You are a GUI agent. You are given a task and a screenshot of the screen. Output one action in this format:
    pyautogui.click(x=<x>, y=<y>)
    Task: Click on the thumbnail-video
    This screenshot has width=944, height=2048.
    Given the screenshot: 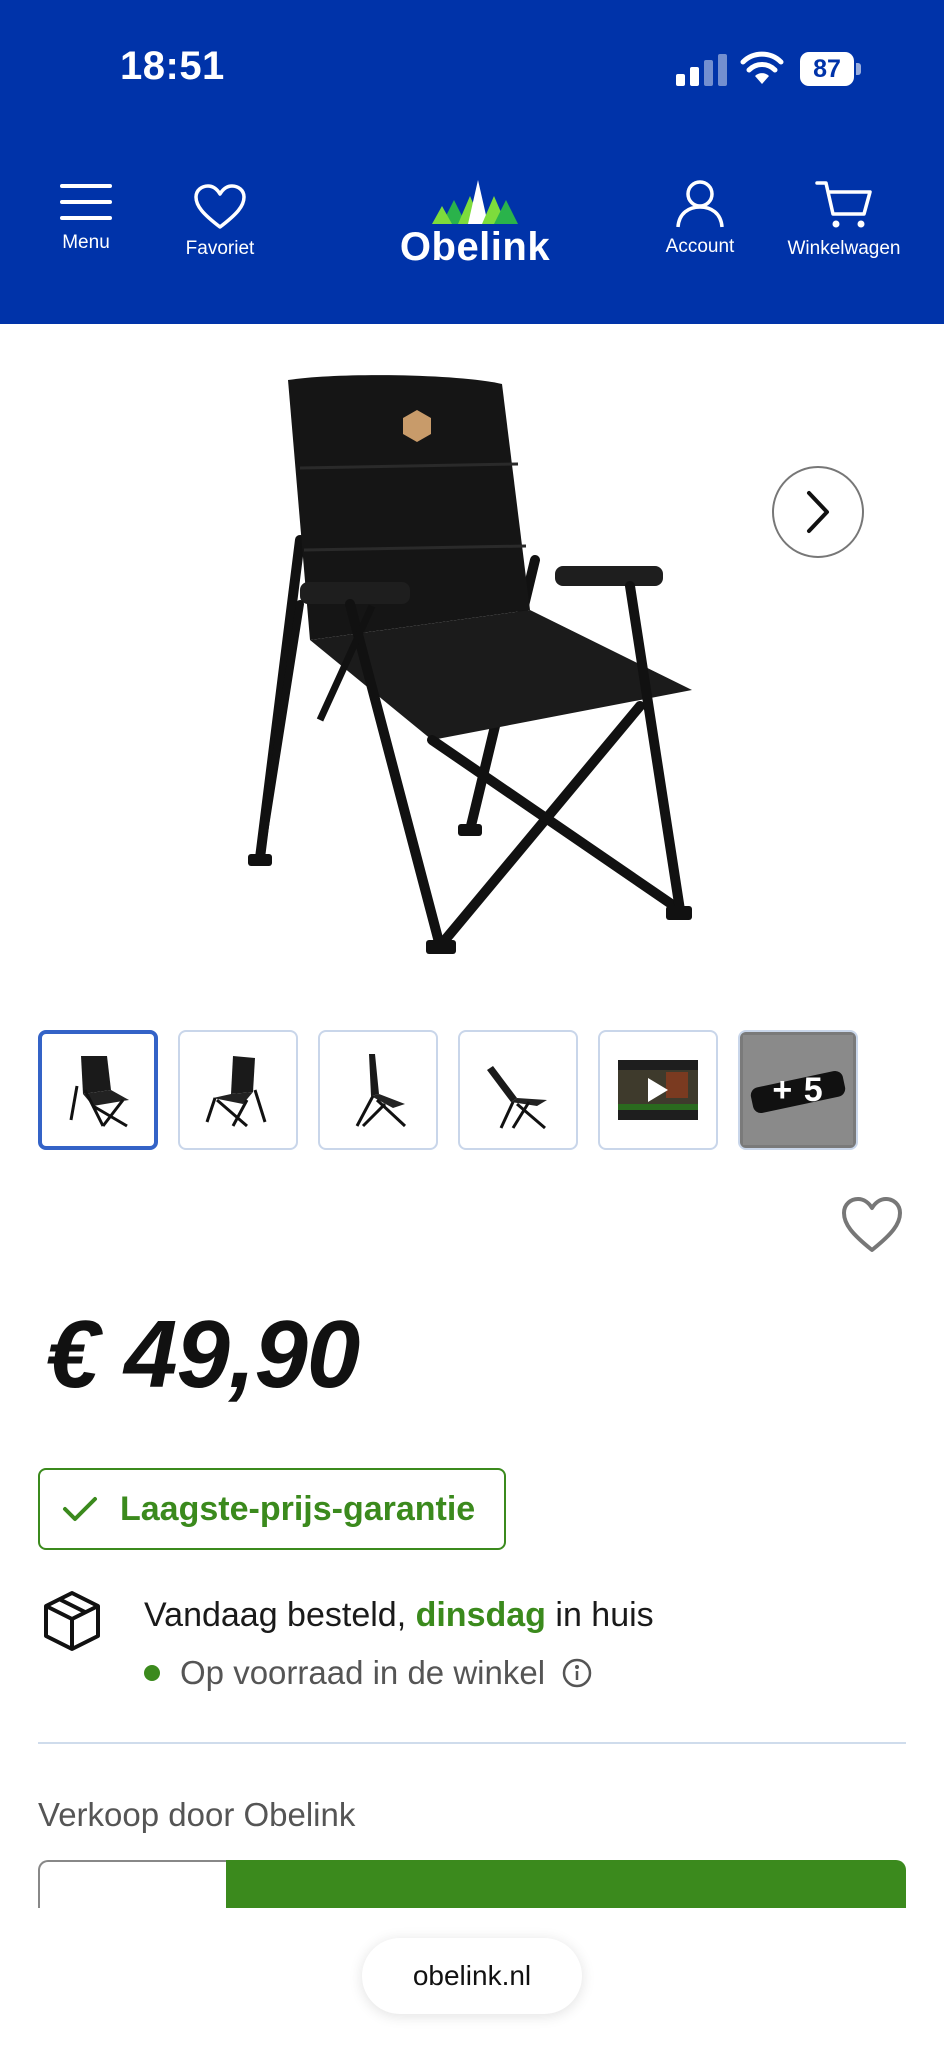 What is the action you would take?
    pyautogui.click(x=658, y=1090)
    